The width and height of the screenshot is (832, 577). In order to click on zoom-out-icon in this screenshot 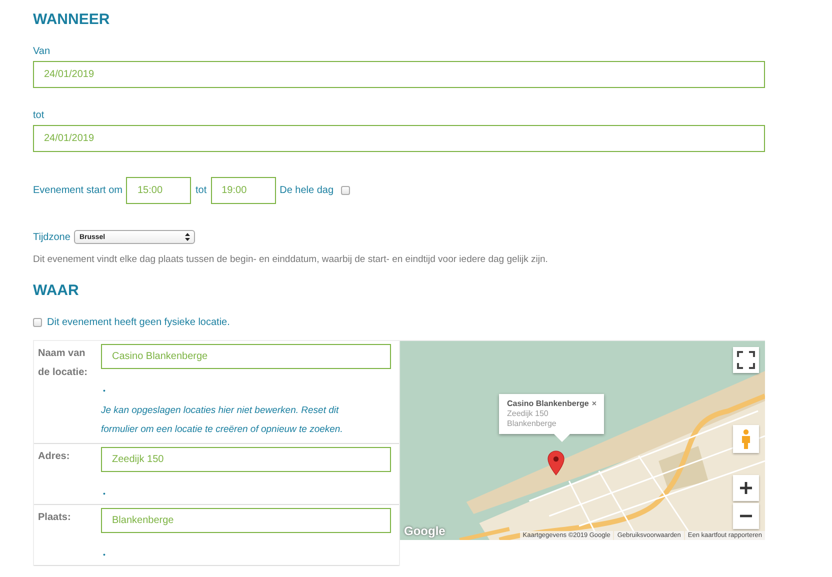, I will do `click(746, 516)`.